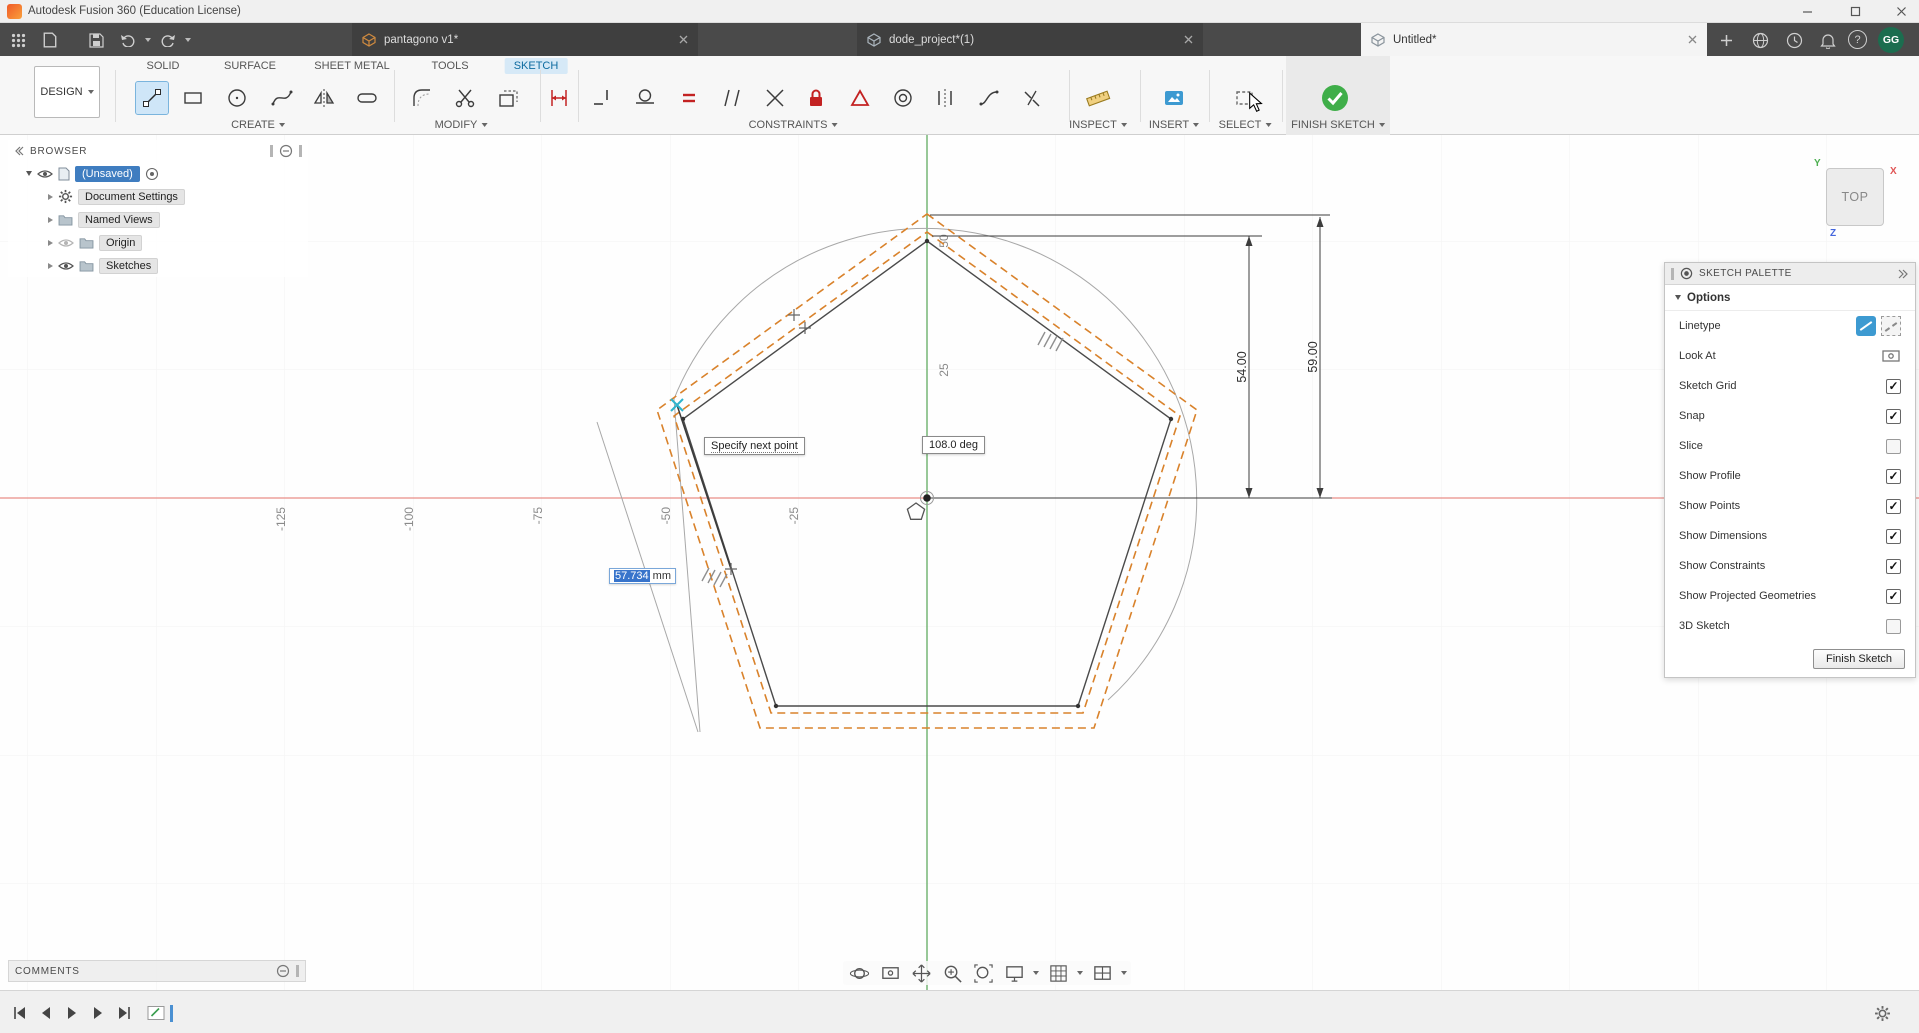 This screenshot has width=1919, height=1033. What do you see at coordinates (158, 173) in the screenshot?
I see `browser-root-row: (Unsaved)` at bounding box center [158, 173].